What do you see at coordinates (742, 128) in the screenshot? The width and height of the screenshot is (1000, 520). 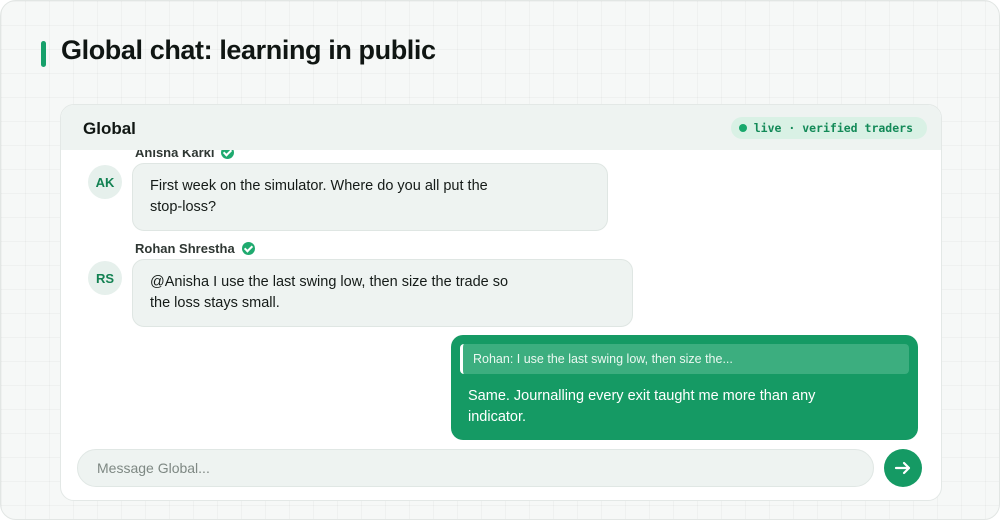 I see `live-dot-icon` at bounding box center [742, 128].